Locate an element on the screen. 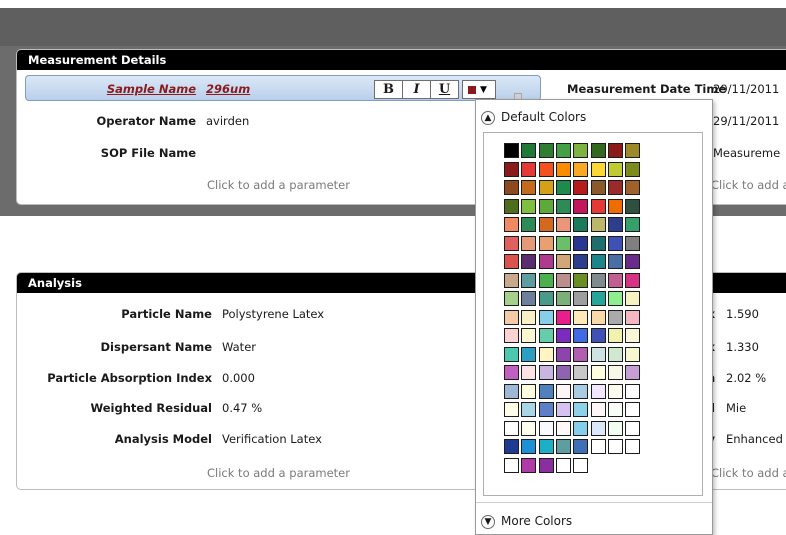 Image resolution: width=786 pixels, height=535 pixels. date-value-2: 29/11/2011 is located at coordinates (746, 121).